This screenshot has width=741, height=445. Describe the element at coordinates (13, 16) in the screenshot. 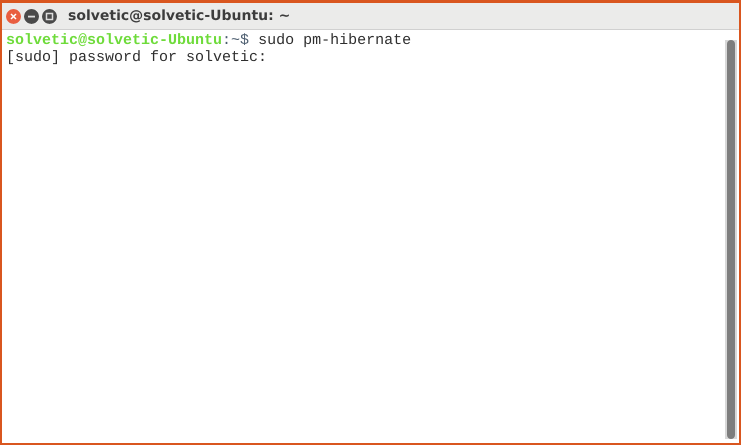

I see `close-button` at that location.